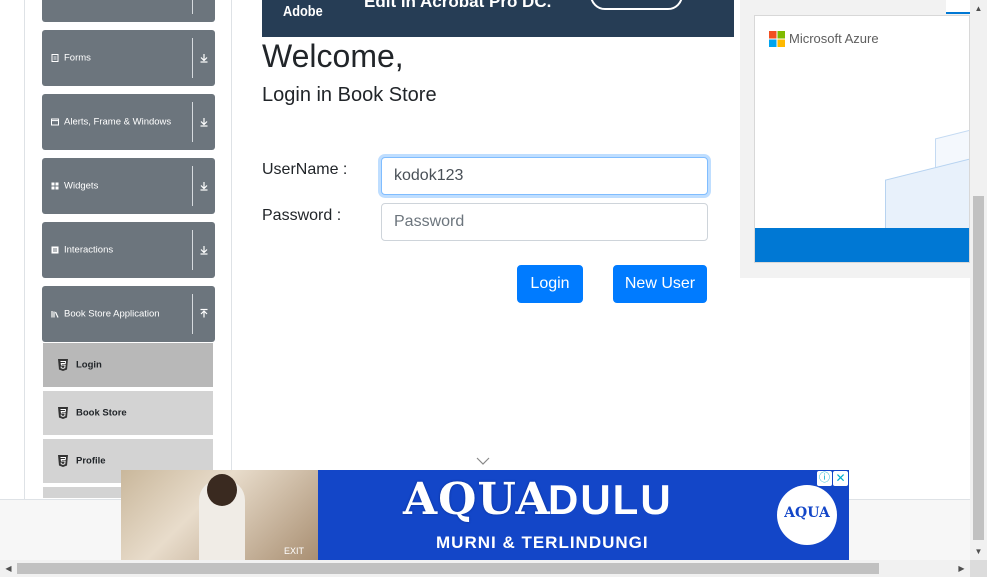 The height and width of the screenshot is (577, 987). Describe the element at coordinates (77, 58) in the screenshot. I see `sidebar-group-label: Forms` at that location.